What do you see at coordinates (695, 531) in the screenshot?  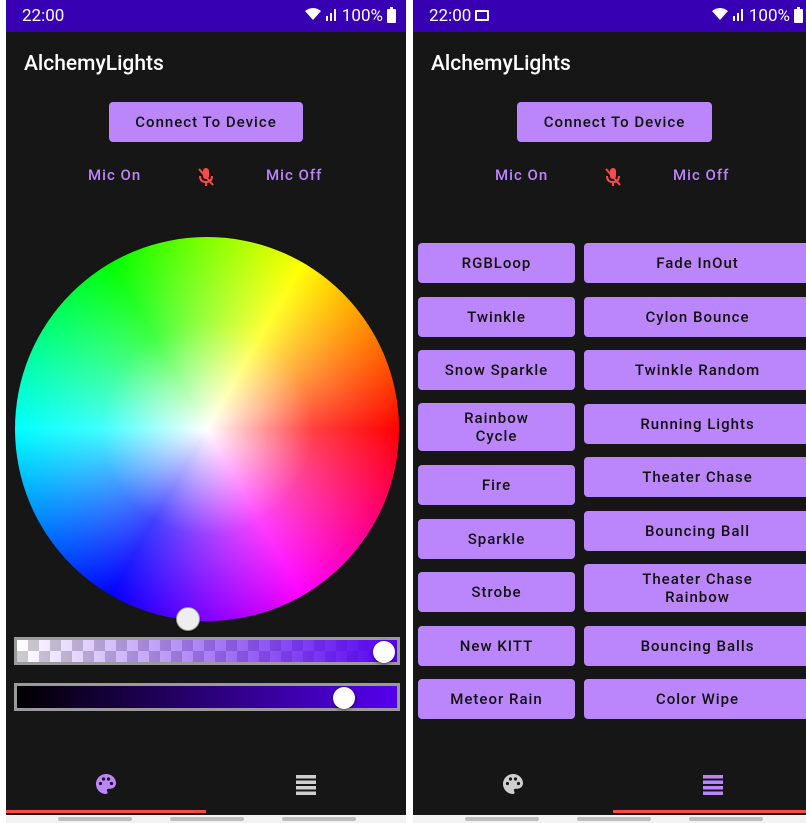 I see `effect-button-bouncing-ball: Bouncing Ball` at bounding box center [695, 531].